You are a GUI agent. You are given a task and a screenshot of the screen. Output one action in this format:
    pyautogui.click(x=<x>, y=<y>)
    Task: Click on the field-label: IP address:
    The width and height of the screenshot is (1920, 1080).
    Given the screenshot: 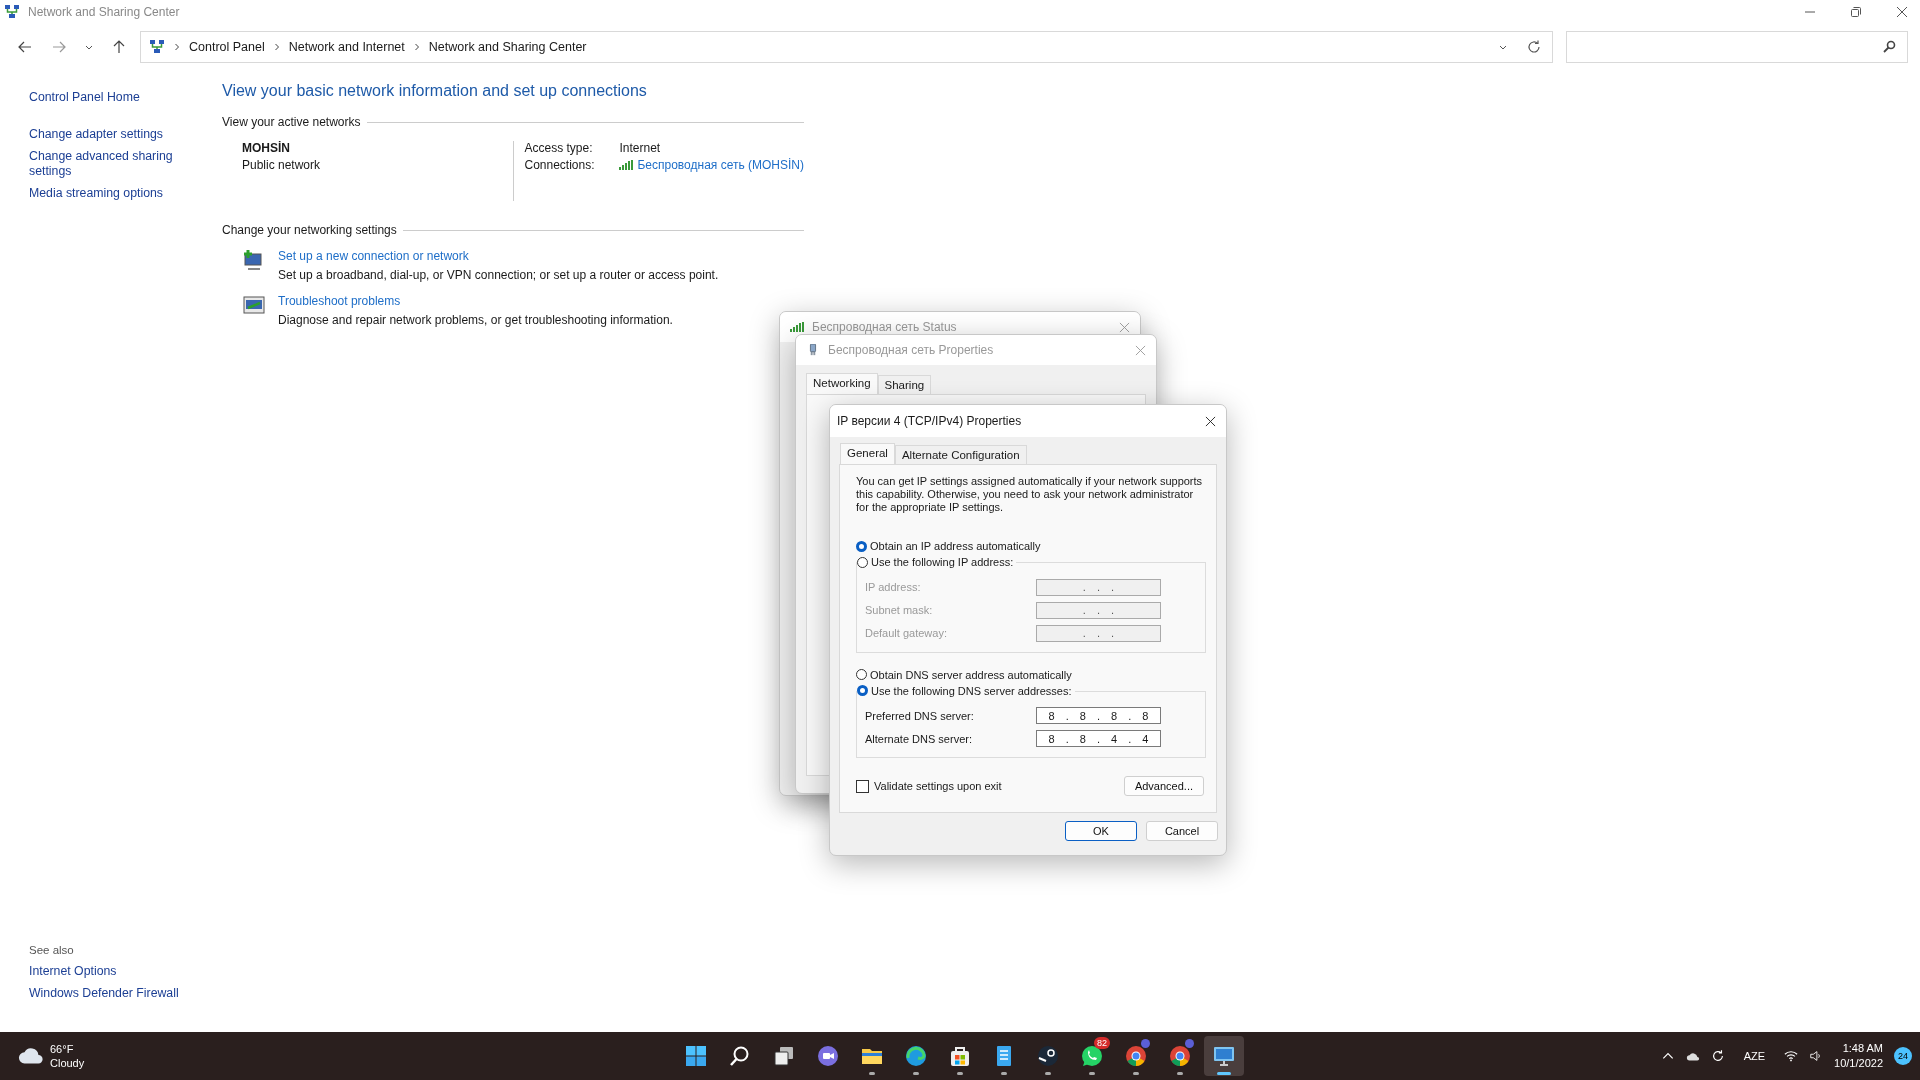 What is the action you would take?
    pyautogui.click(x=893, y=587)
    